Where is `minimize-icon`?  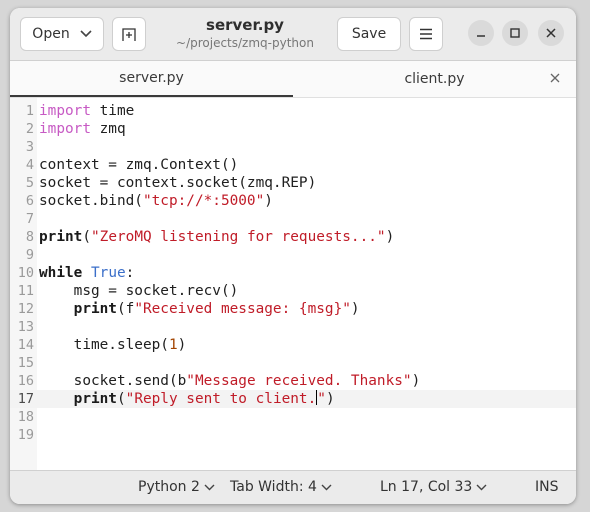
minimize-icon is located at coordinates (481, 36).